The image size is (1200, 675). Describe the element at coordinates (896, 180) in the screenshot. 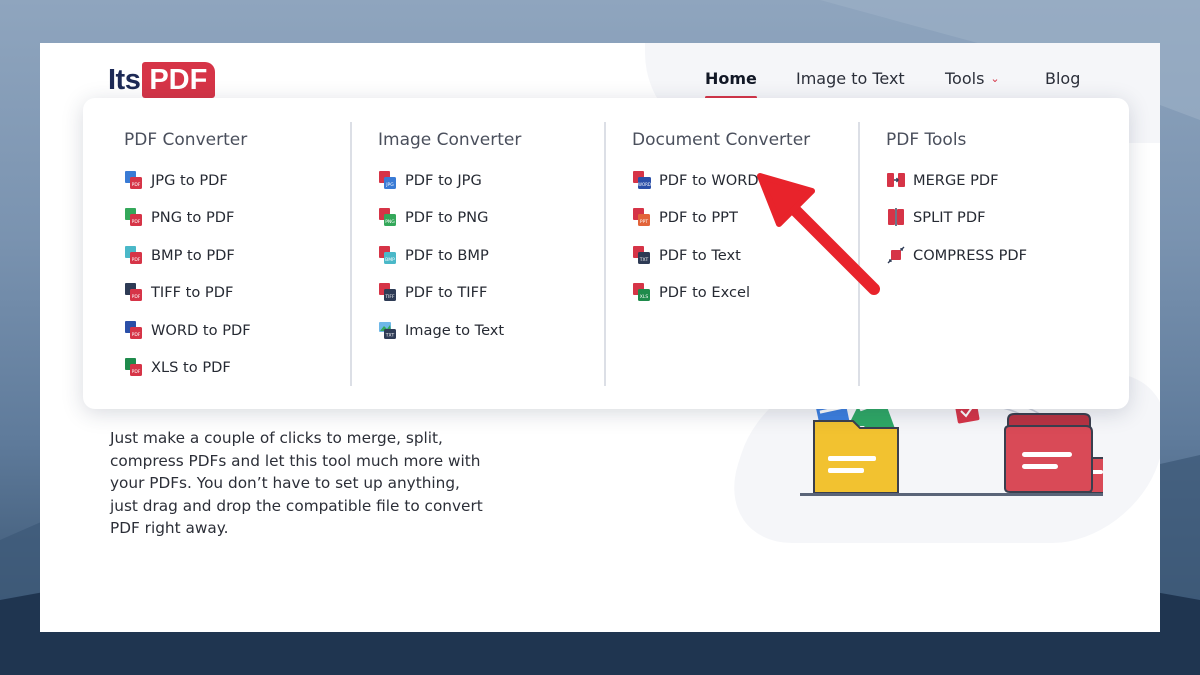

I see `merge-pdf-icon` at that location.